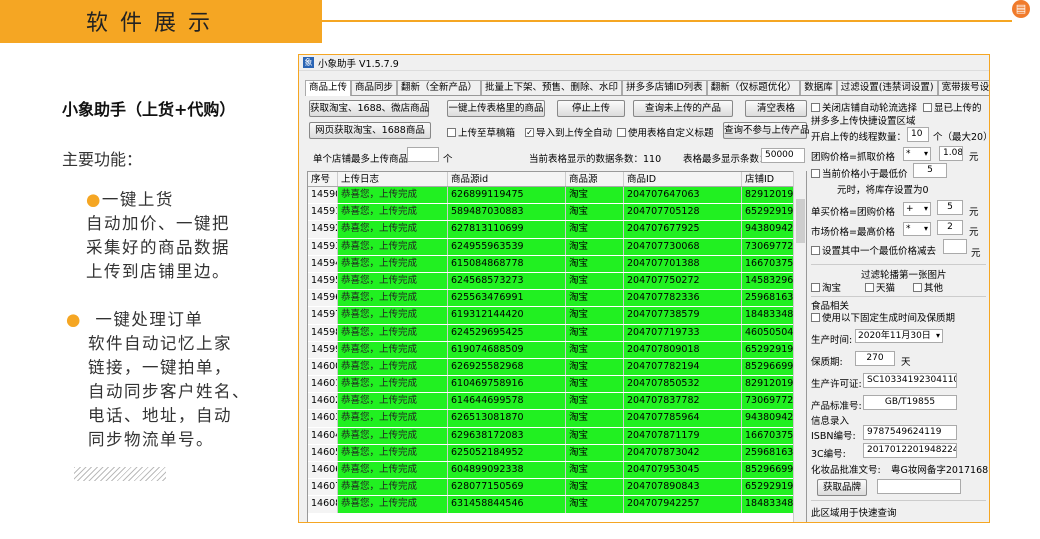 The height and width of the screenshot is (539, 1040). Describe the element at coordinates (917, 229) in the screenshot. I see `market-op-select: *` at that location.